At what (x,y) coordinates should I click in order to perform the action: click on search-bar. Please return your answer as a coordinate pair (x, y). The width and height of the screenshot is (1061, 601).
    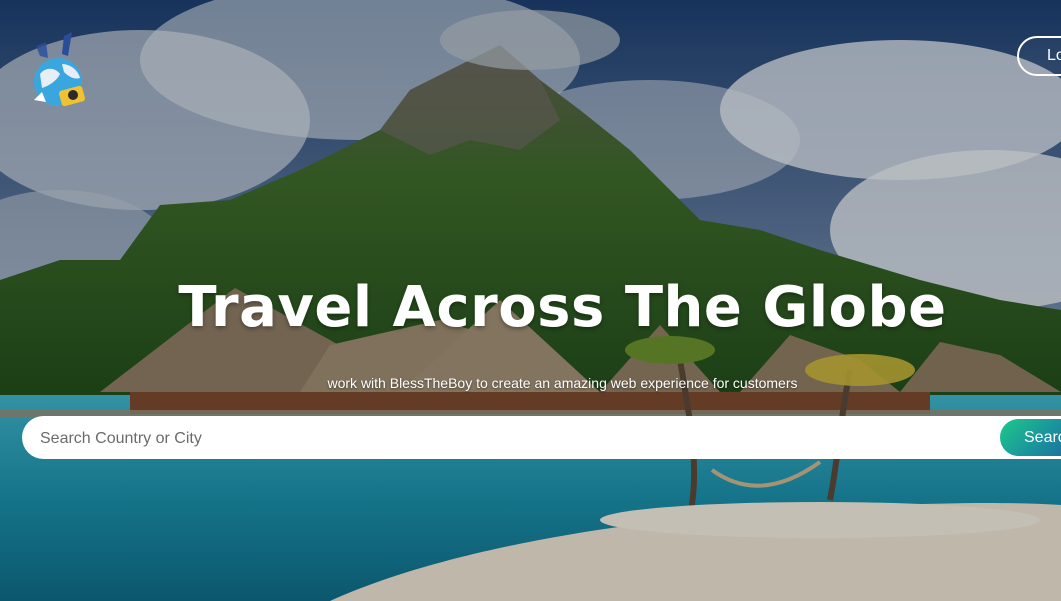
    Looking at the image, I should click on (541, 438).